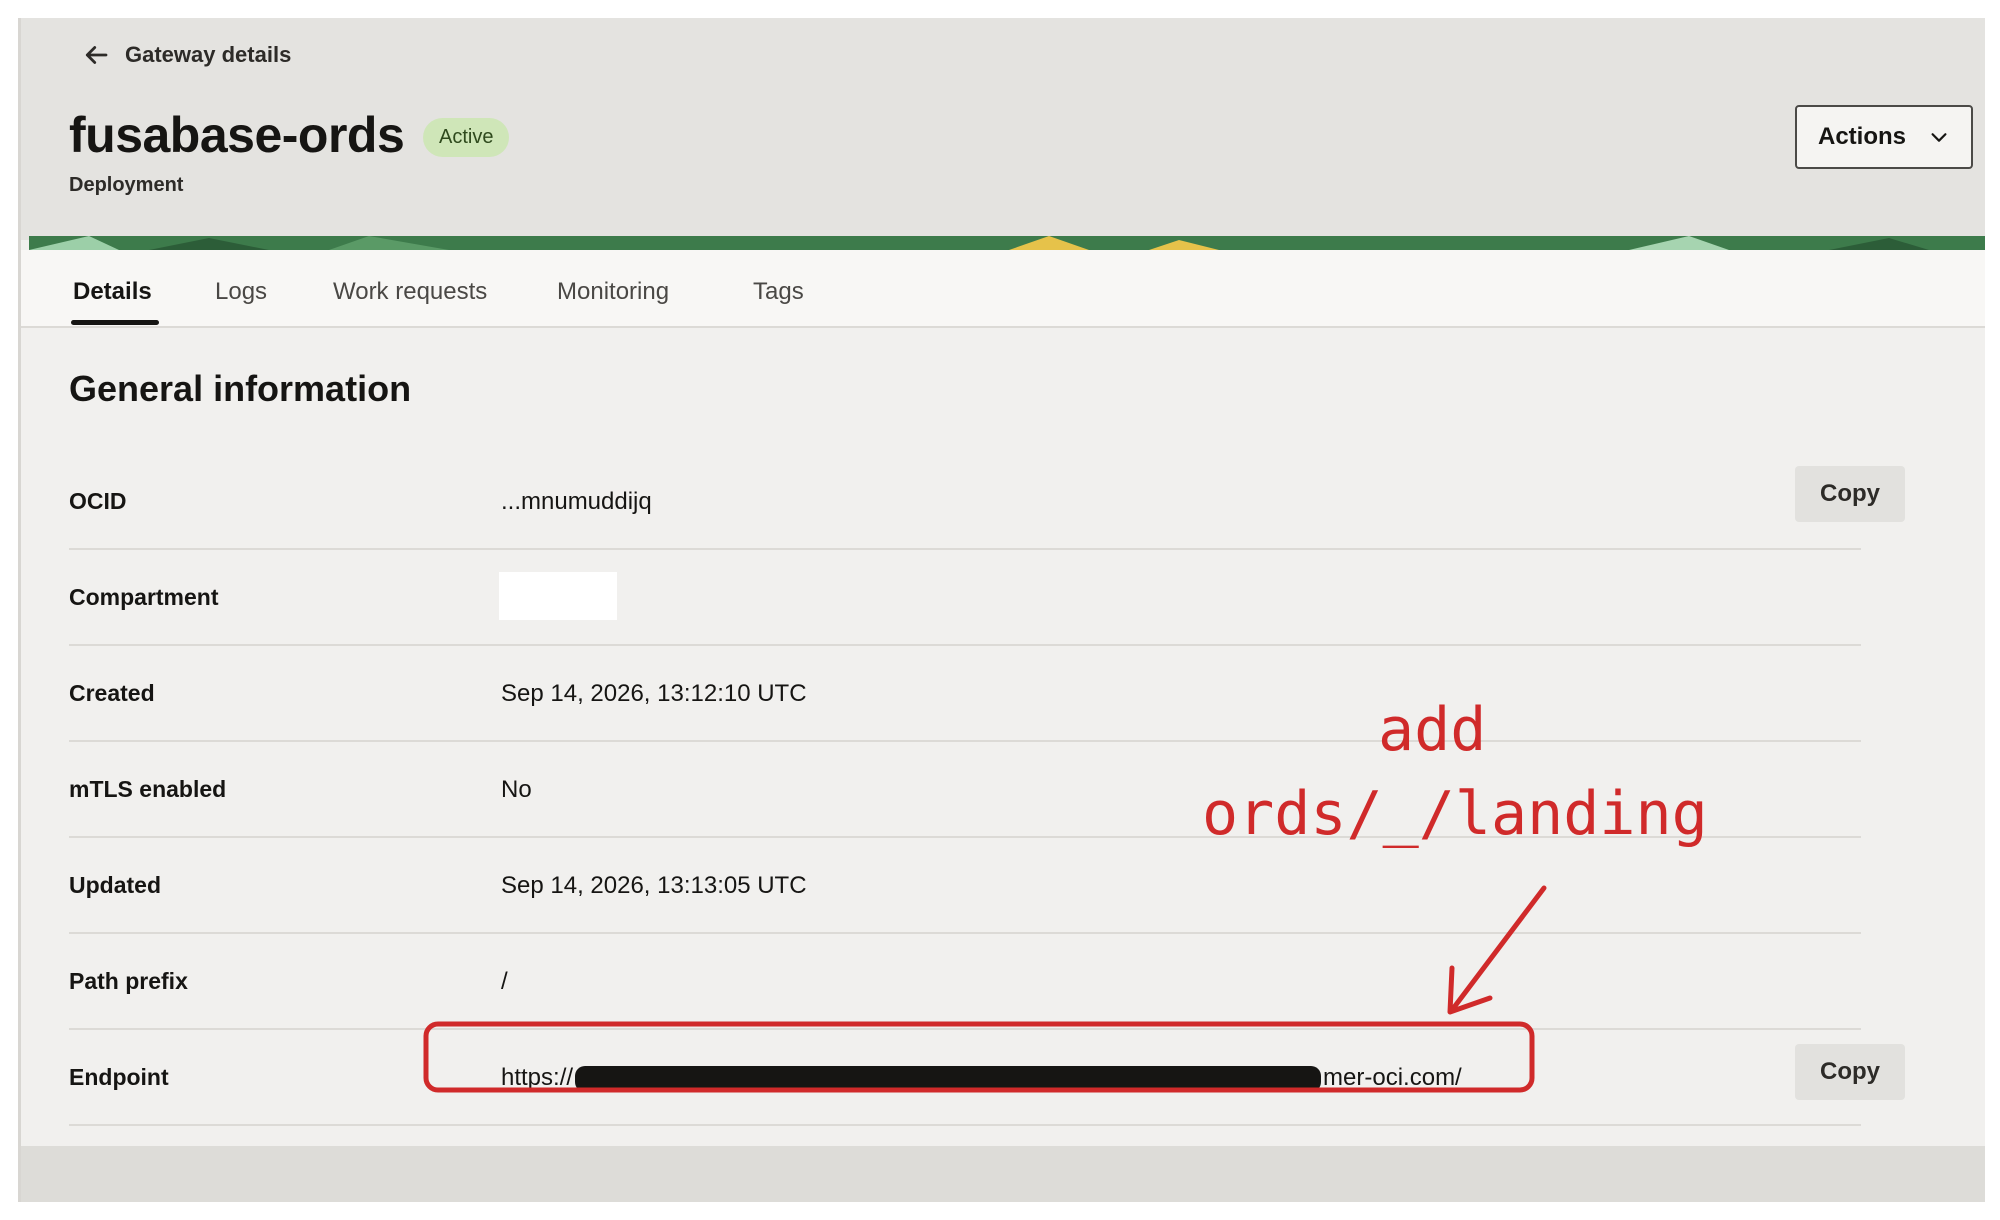 This screenshot has height=1220, width=2000. I want to click on endpoint-url: https:// mer-oci.com/, so click(981, 1078).